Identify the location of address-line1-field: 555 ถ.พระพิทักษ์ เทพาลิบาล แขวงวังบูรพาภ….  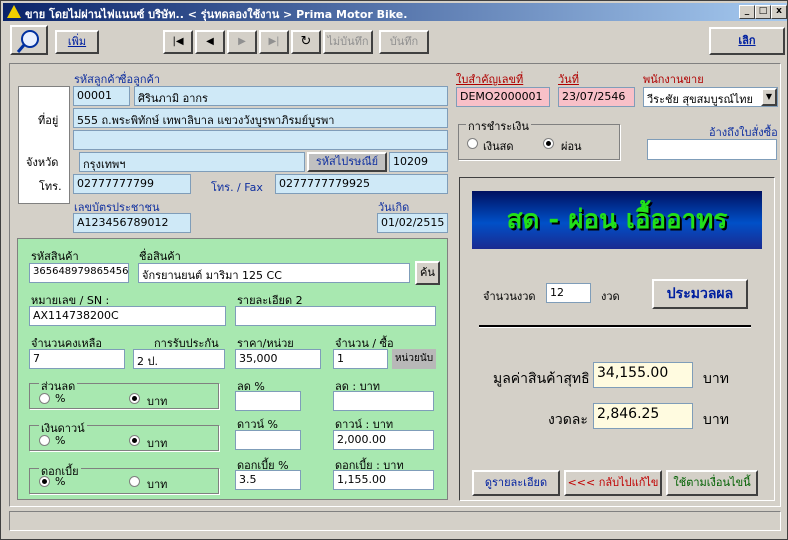
(260, 118).